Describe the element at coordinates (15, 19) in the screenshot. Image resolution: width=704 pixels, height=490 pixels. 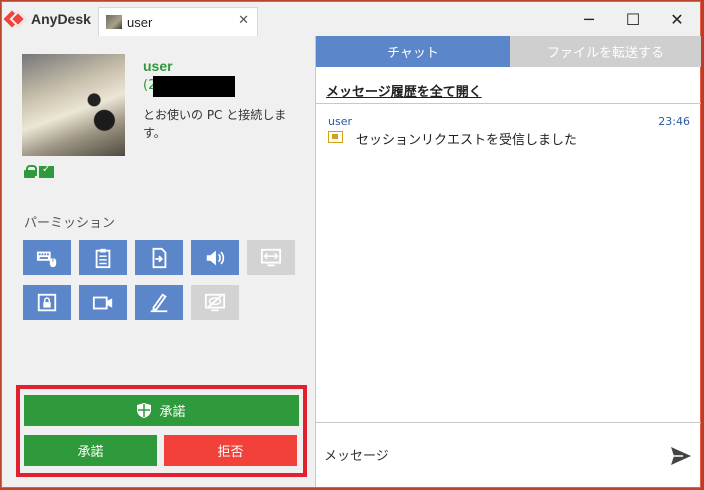
I see `anydesk-logo-icon` at that location.